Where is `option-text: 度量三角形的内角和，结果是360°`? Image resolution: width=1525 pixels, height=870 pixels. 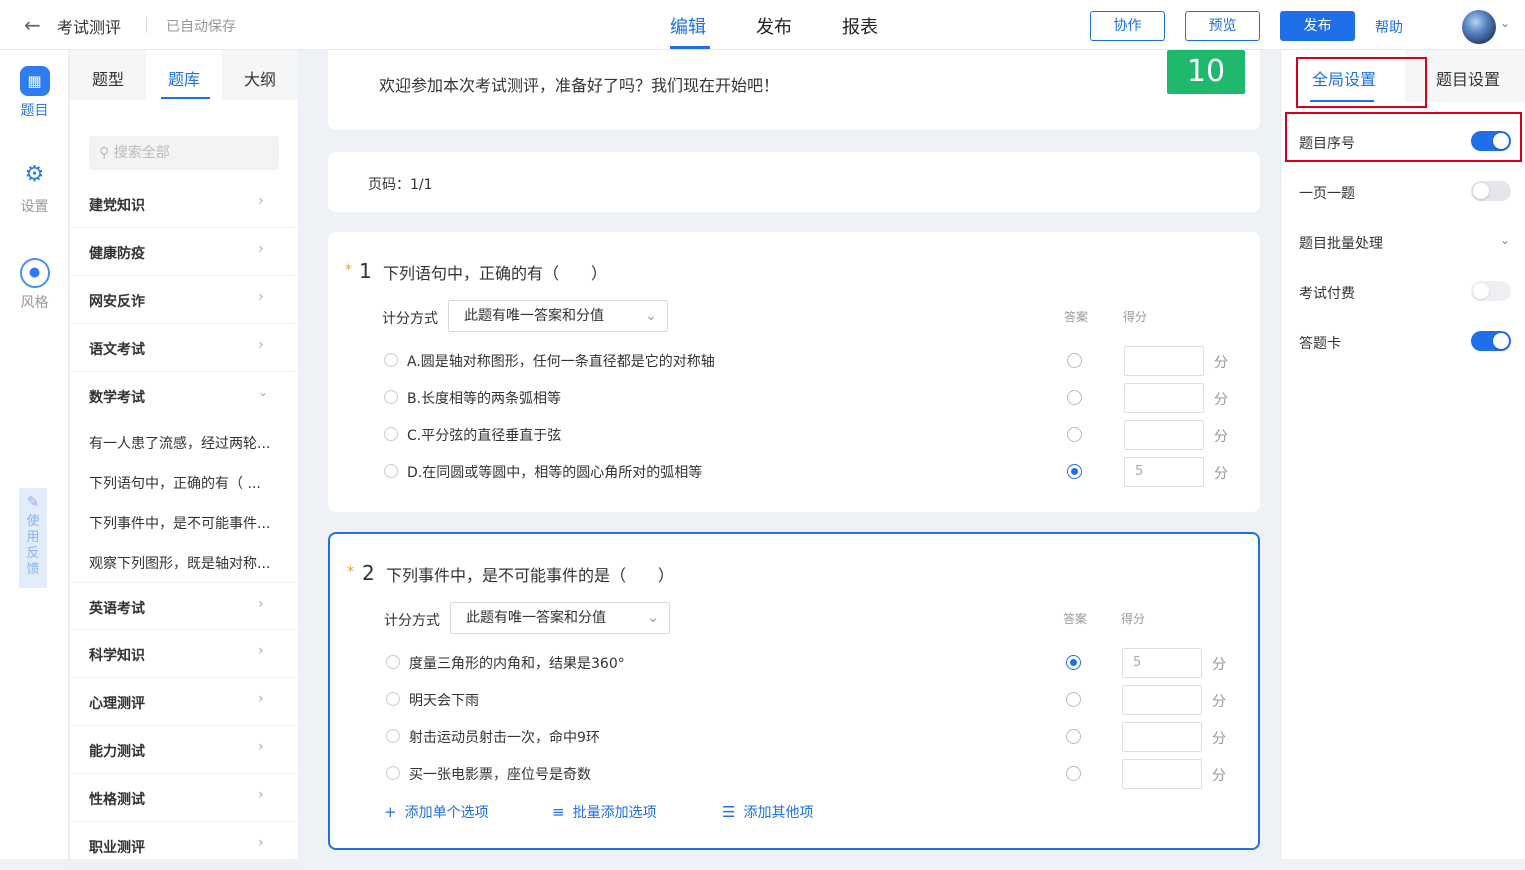
option-text: 度量三角形的内角和，结果是360° is located at coordinates (517, 663).